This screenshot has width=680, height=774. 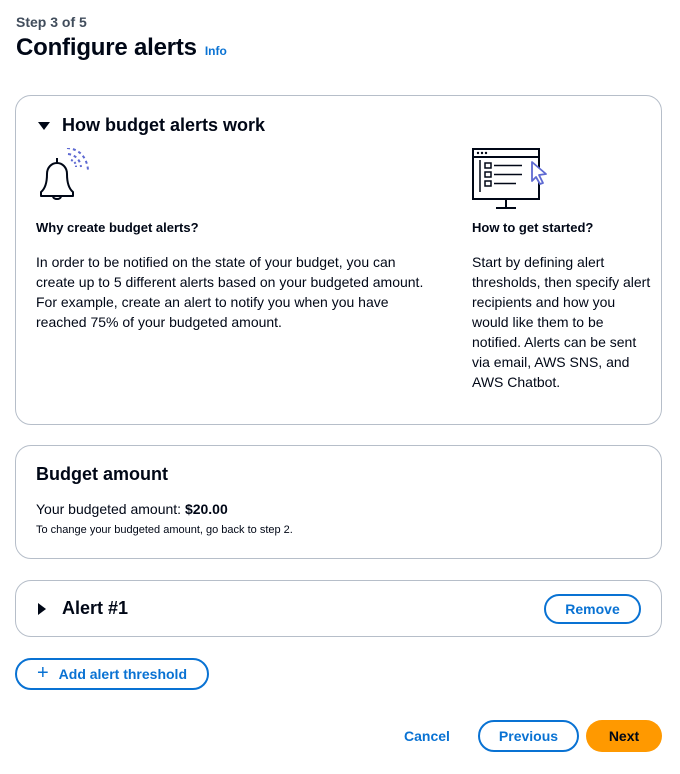 What do you see at coordinates (117, 227) in the screenshot?
I see `why-heading: Why create budget alerts?` at bounding box center [117, 227].